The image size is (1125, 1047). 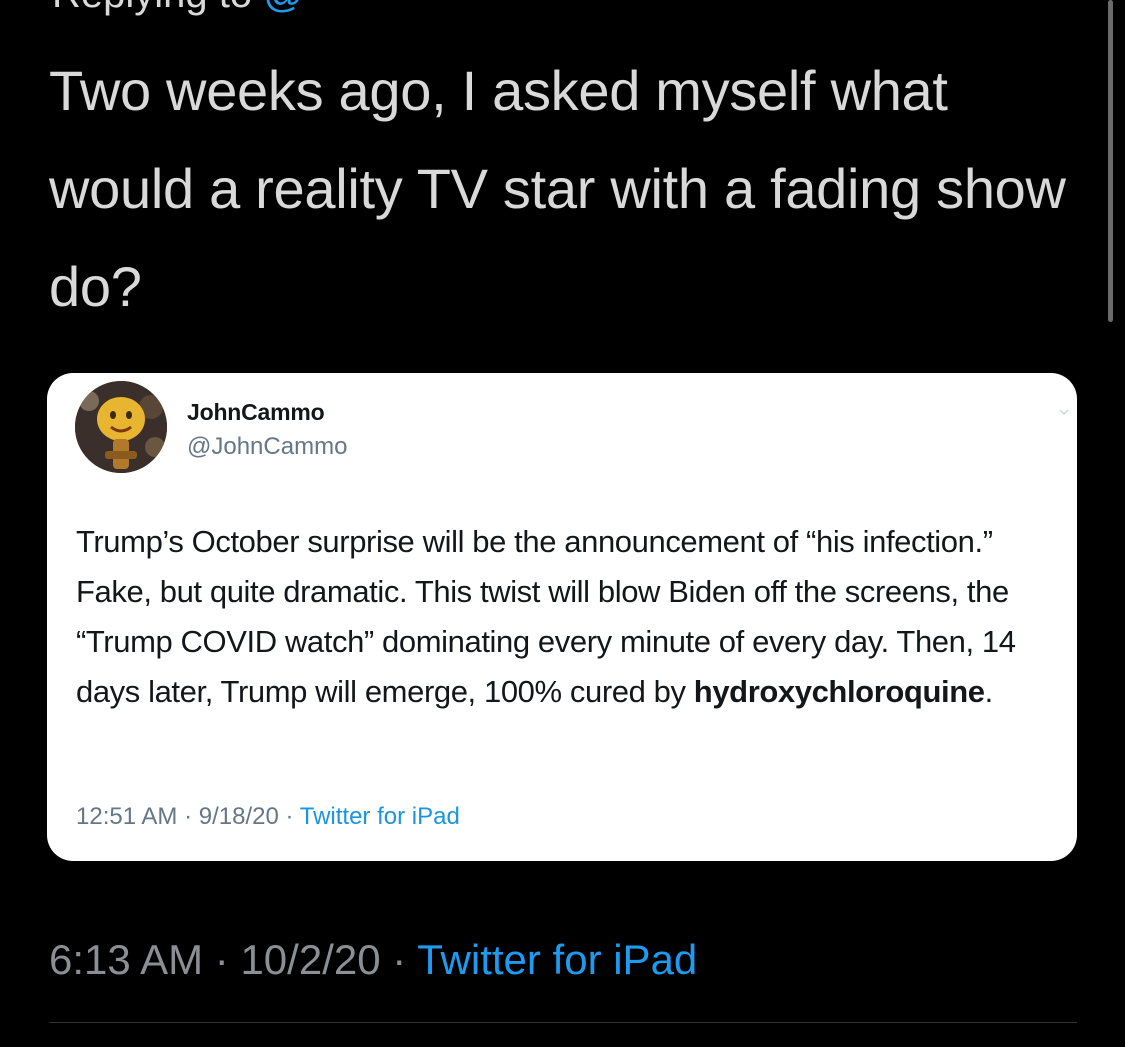 What do you see at coordinates (256, 412) in the screenshot?
I see `quoted-display-name: JohnCammo` at bounding box center [256, 412].